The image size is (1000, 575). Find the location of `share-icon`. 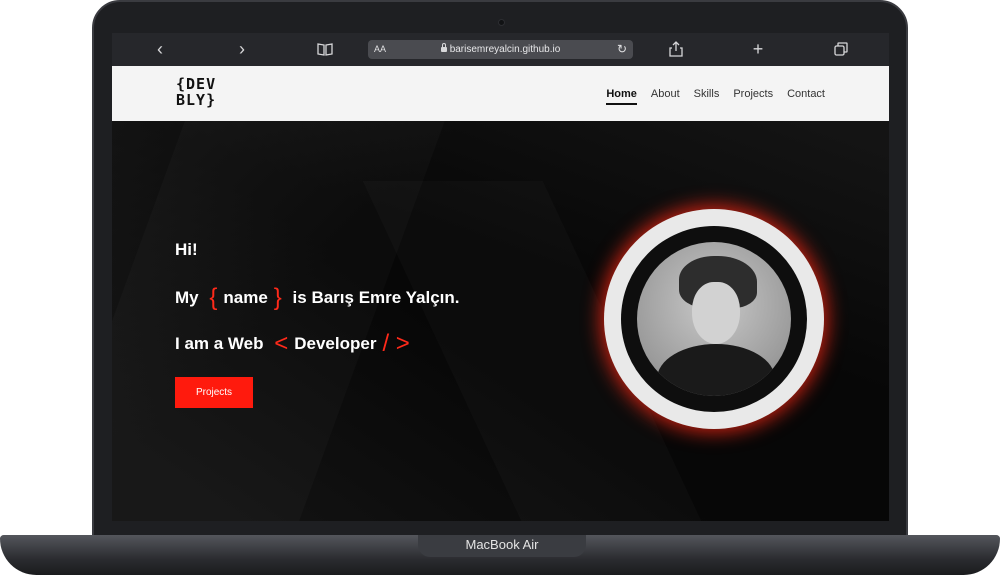

share-icon is located at coordinates (676, 49).